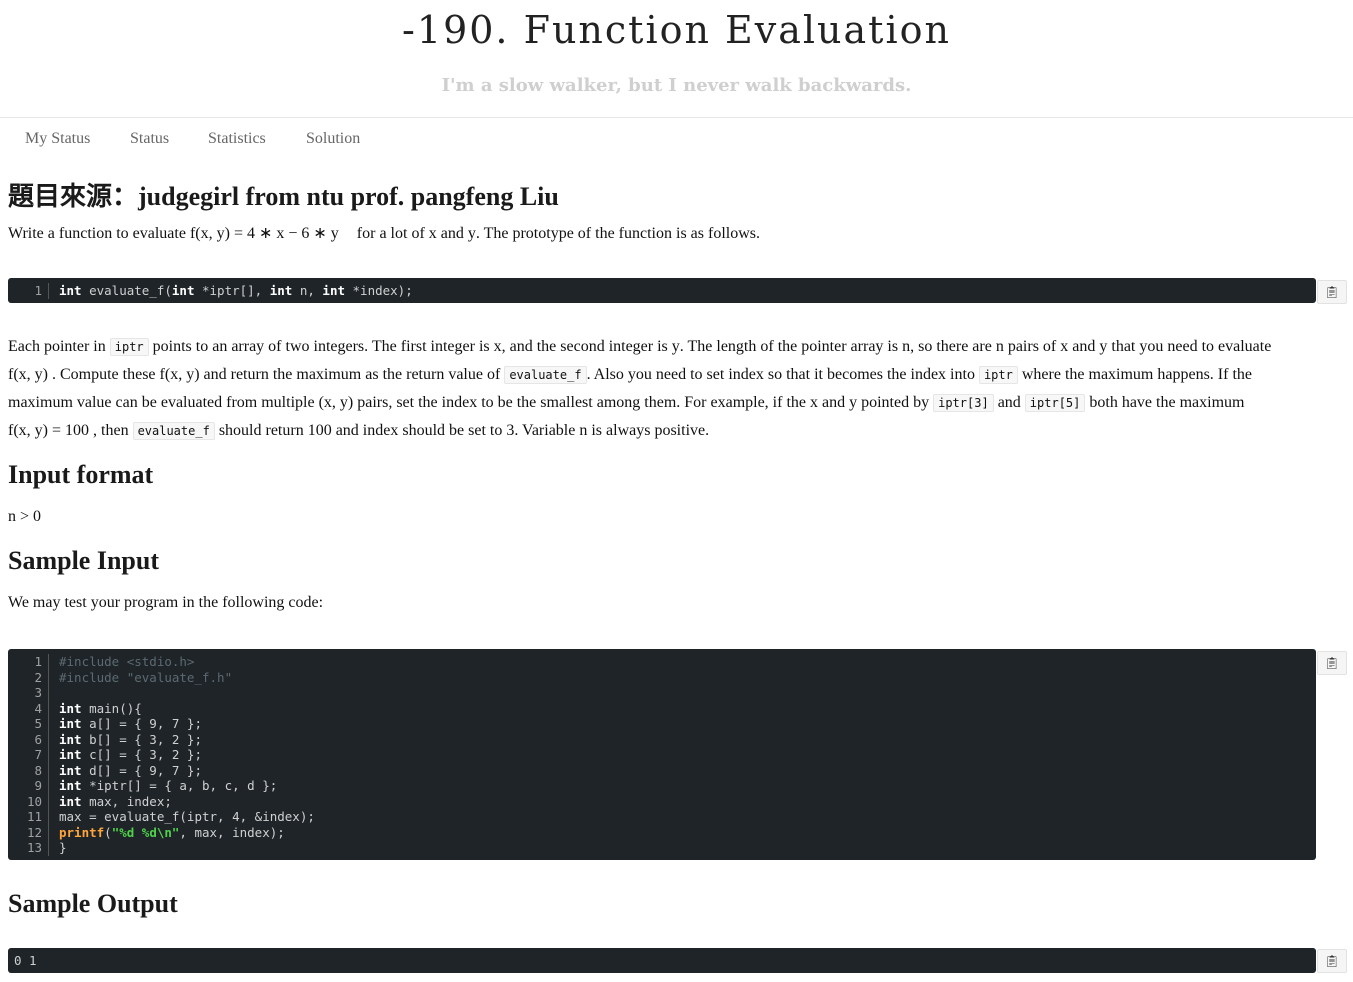  What do you see at coordinates (1165, 402) in the screenshot?
I see `desc-text: both have the maximum` at bounding box center [1165, 402].